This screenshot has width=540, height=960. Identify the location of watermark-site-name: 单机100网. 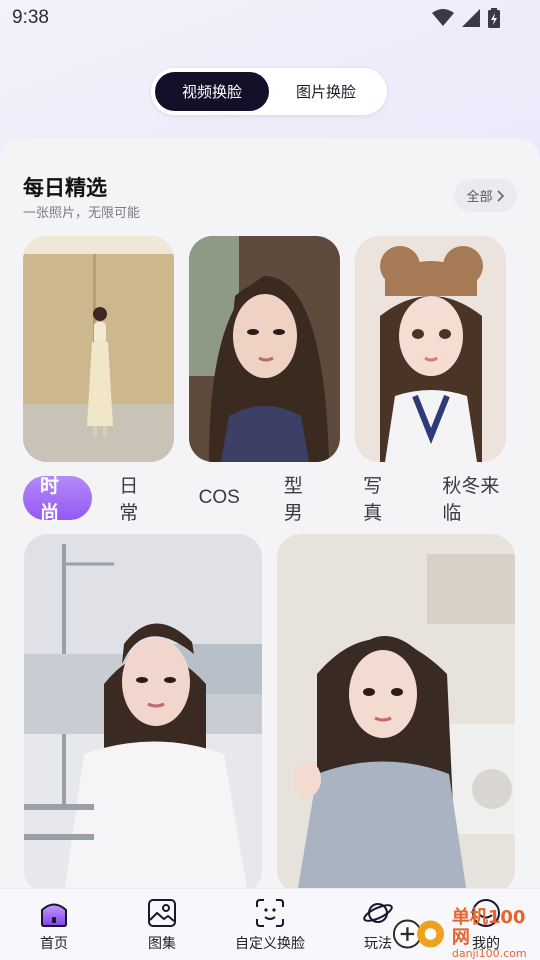
(488, 927).